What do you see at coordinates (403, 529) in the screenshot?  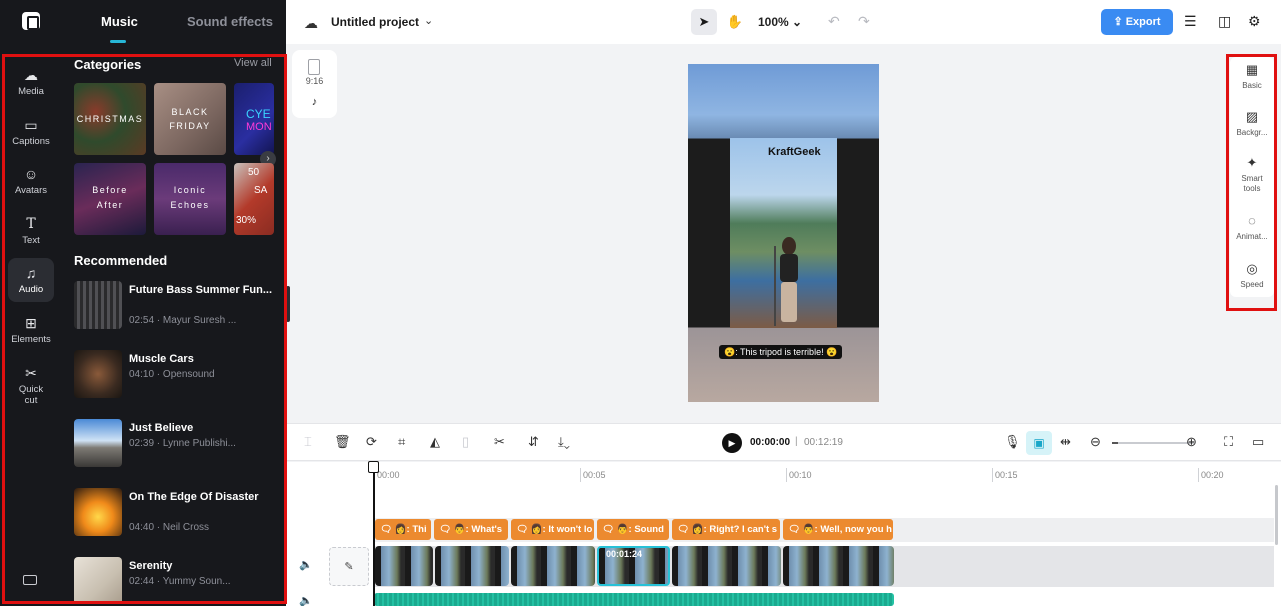 I see `caption-clip: 🗨 👩: Thi` at bounding box center [403, 529].